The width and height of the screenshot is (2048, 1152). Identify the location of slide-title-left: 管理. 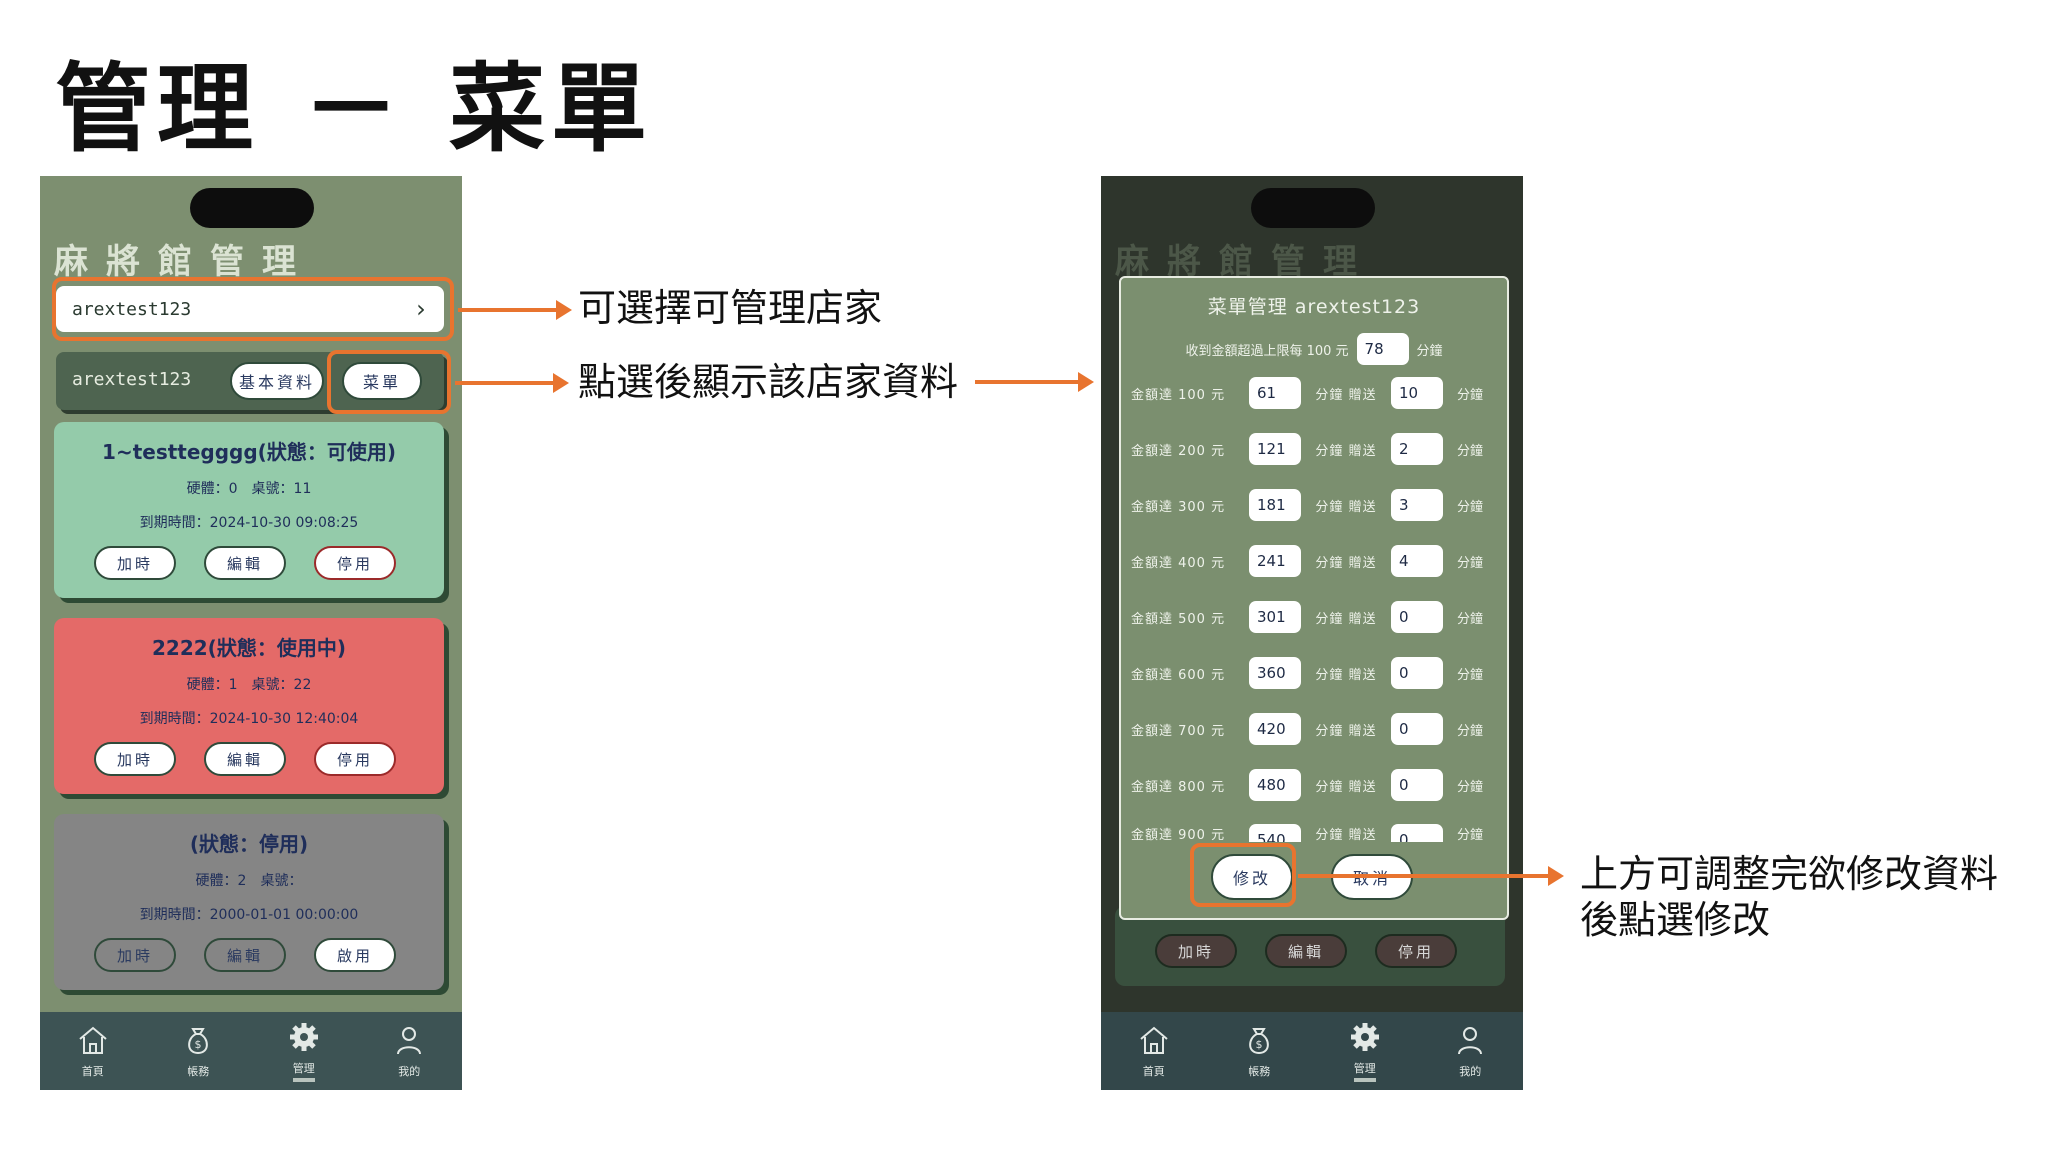
(157, 109).